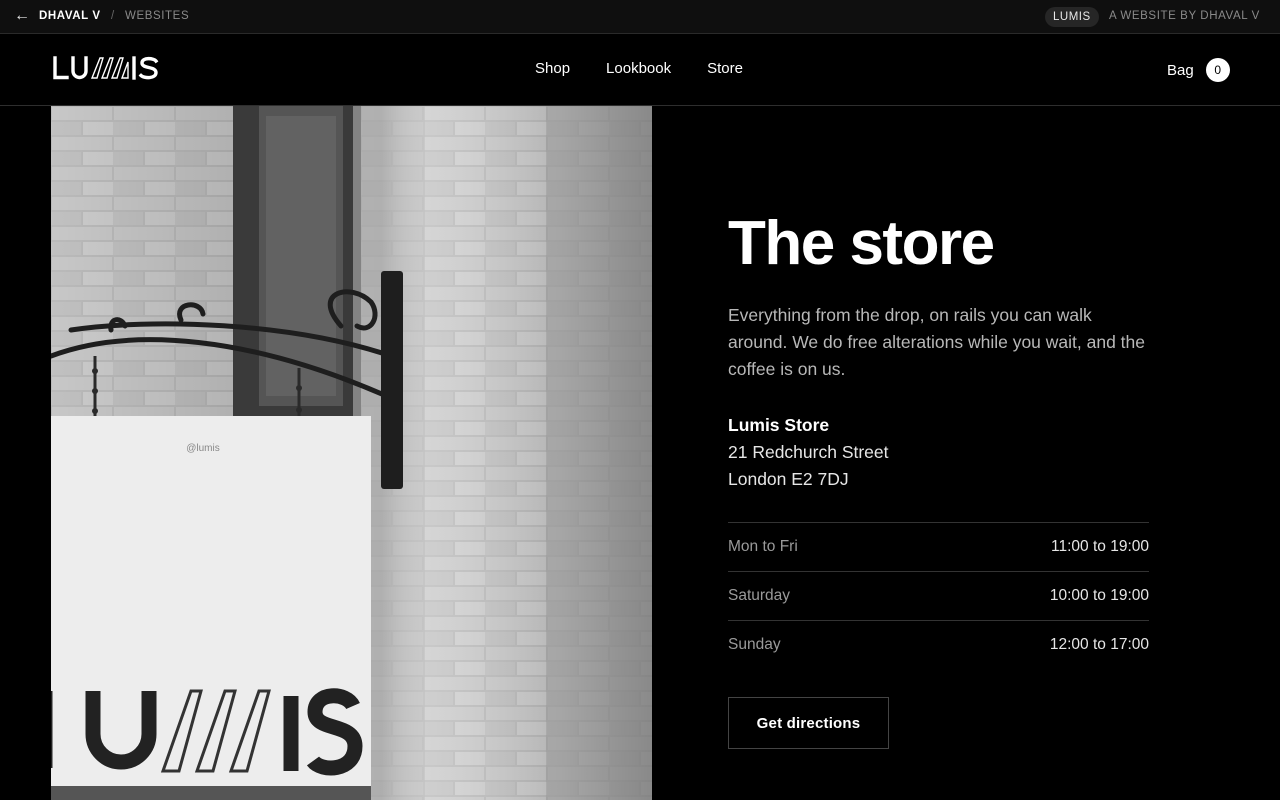 This screenshot has width=1280, height=800. I want to click on site-name-pill: LUMIS, so click(1072, 17).